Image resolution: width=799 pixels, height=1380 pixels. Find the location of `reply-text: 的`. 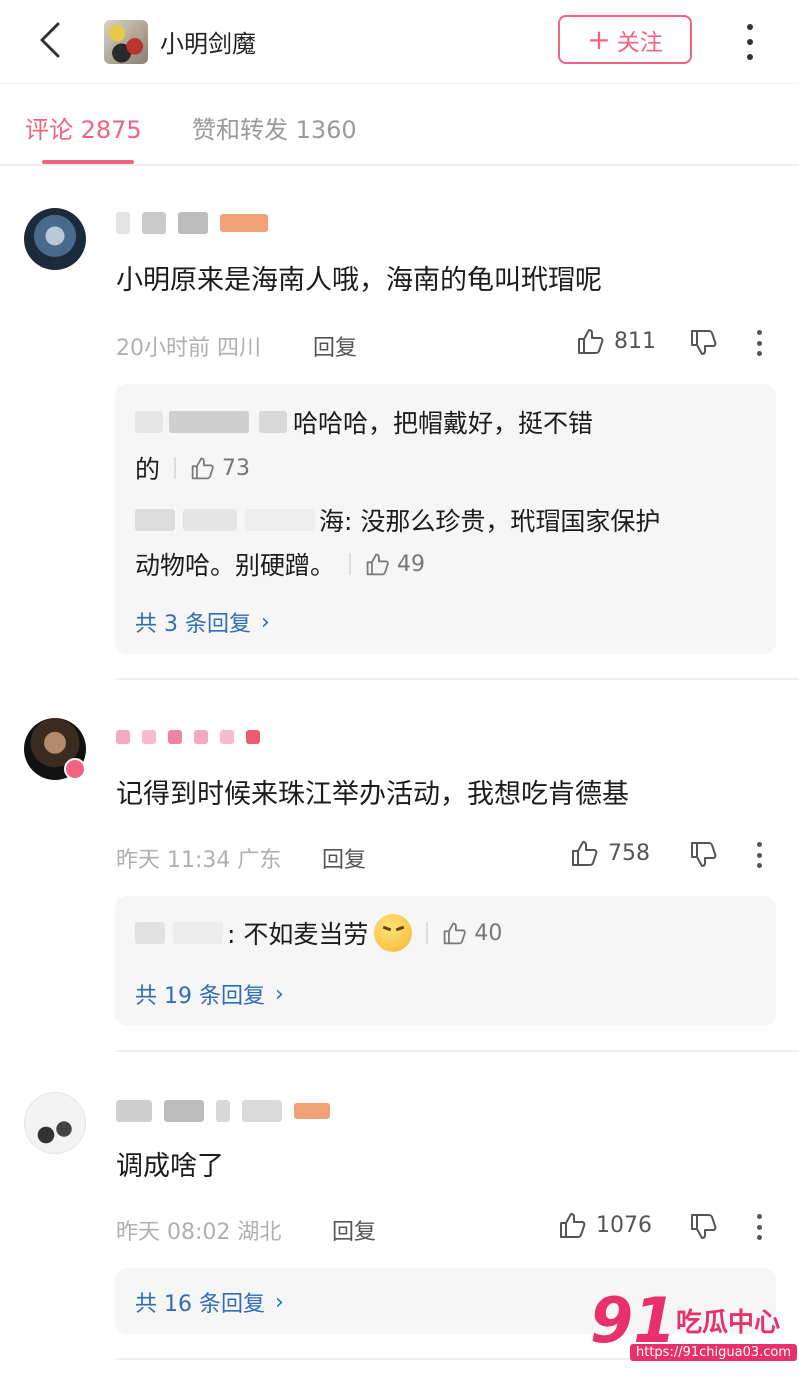

reply-text: 的 is located at coordinates (148, 469).